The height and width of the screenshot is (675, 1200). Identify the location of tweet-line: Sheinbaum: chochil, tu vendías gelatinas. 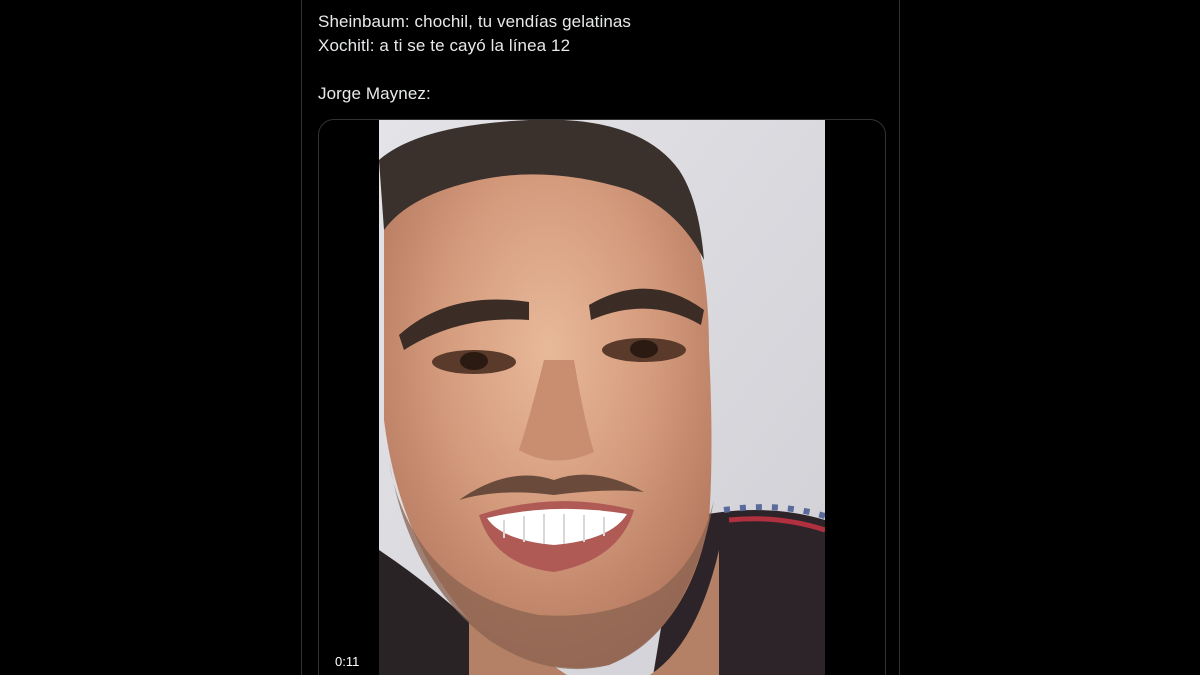
(475, 21).